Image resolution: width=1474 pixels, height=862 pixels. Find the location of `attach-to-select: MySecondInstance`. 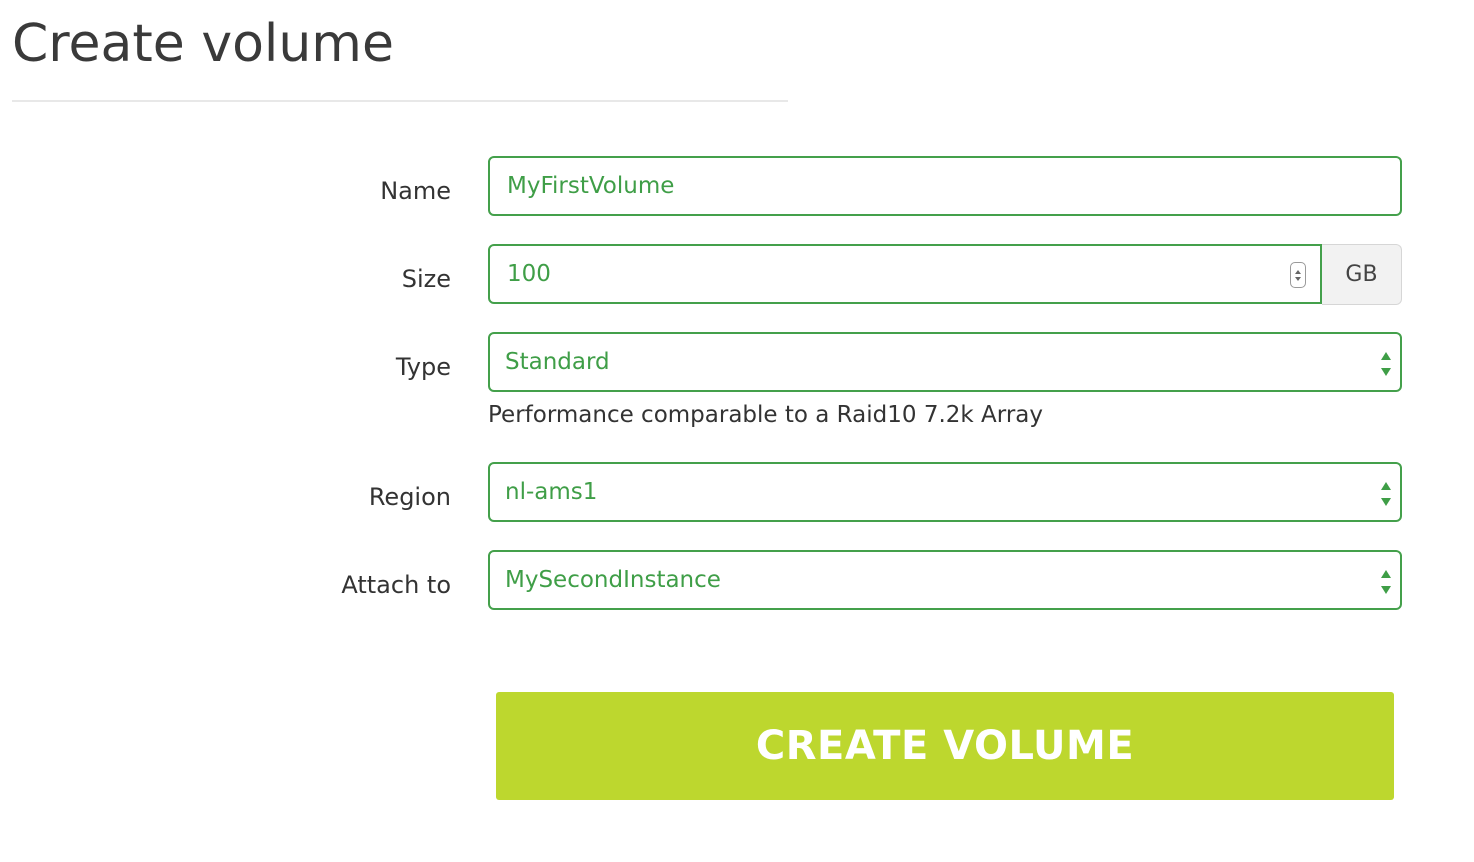

attach-to-select: MySecondInstance is located at coordinates (945, 580).